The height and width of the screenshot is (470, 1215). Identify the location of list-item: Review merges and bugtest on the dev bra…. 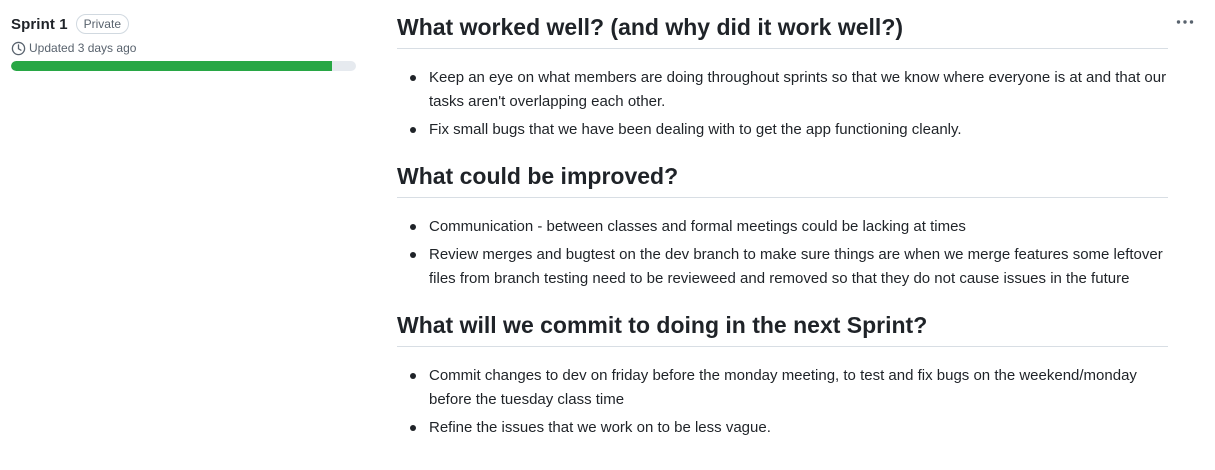
(782, 267).